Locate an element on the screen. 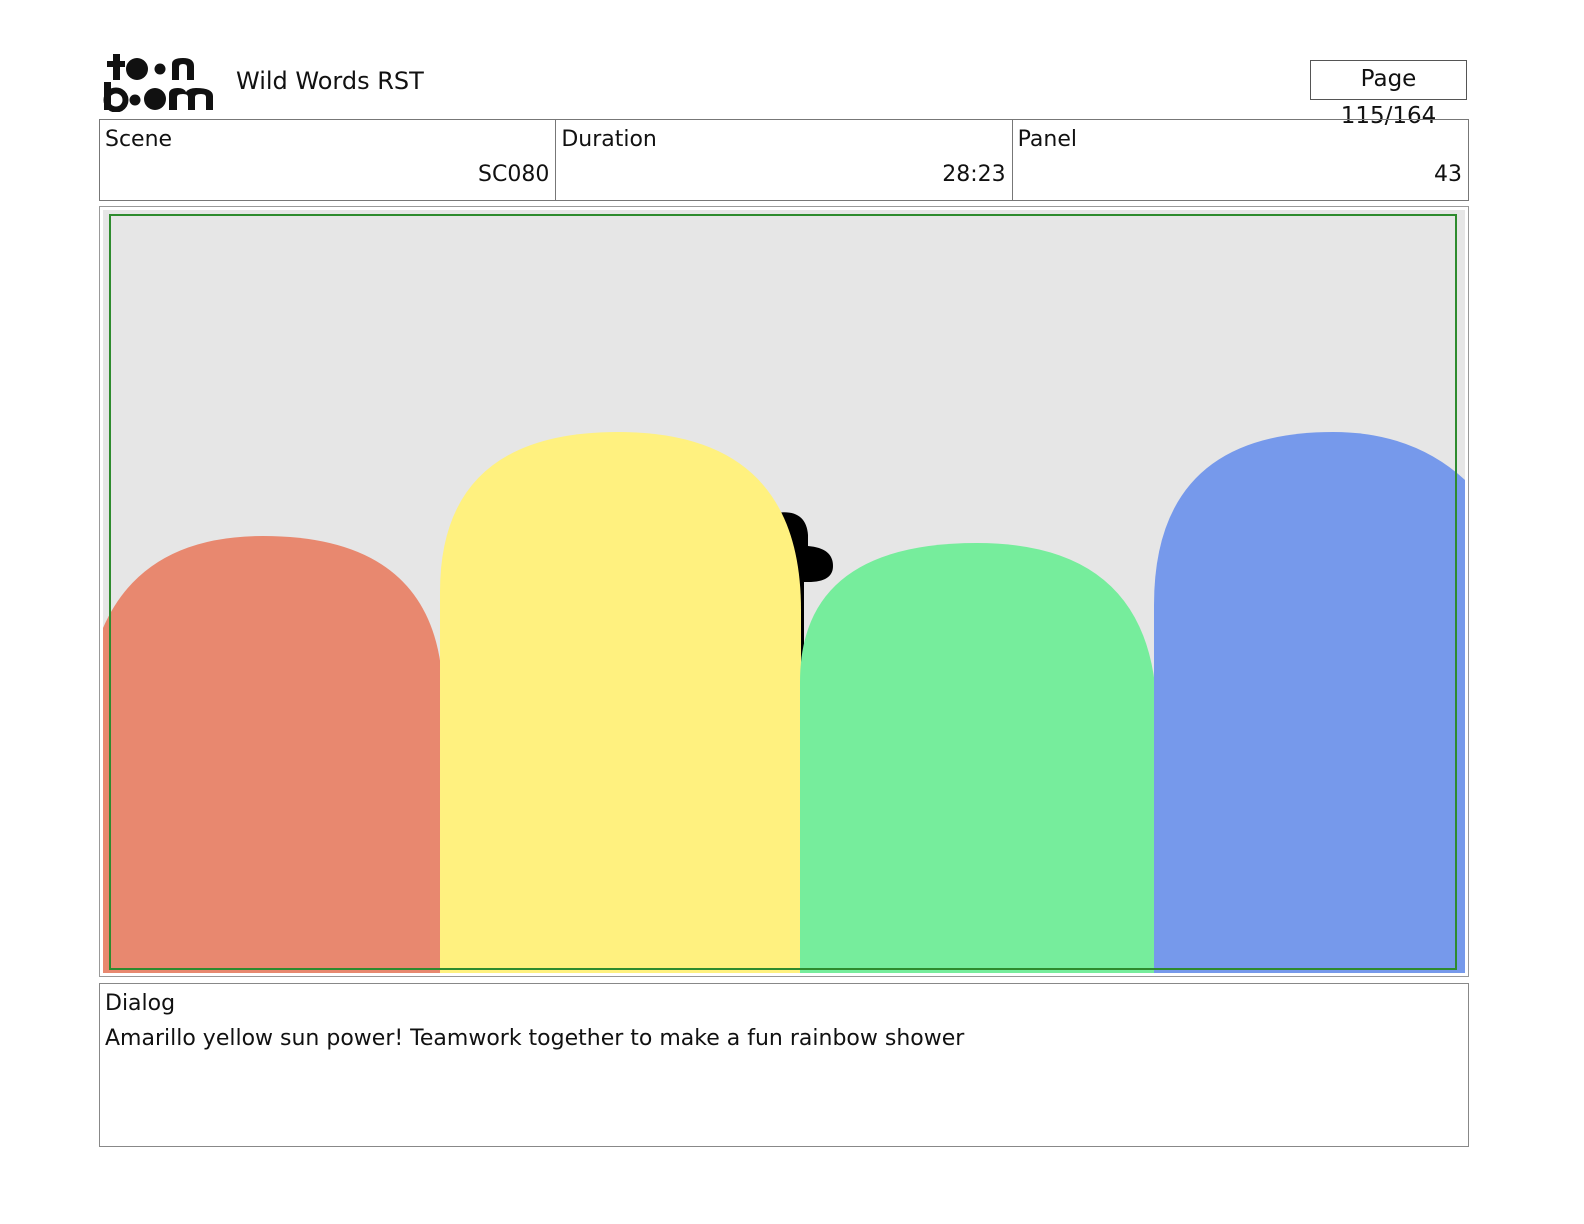  panel-cell: Panel 43 is located at coordinates (1240, 160).